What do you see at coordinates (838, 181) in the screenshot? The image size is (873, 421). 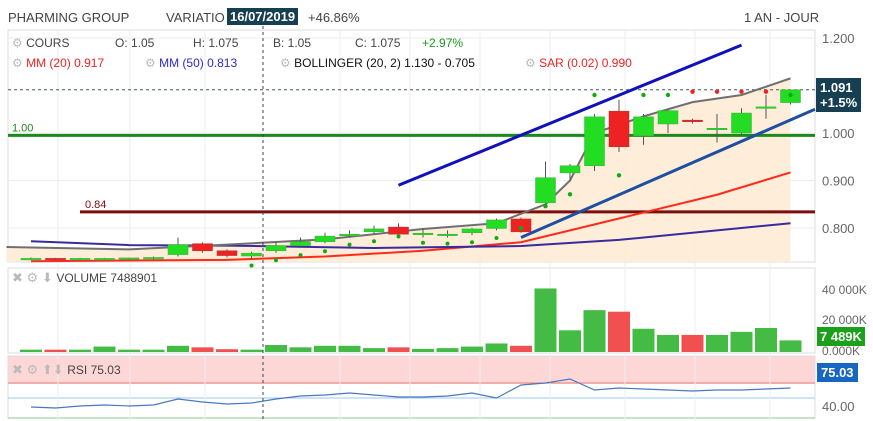 I see `y-tick-label: 0.900` at bounding box center [838, 181].